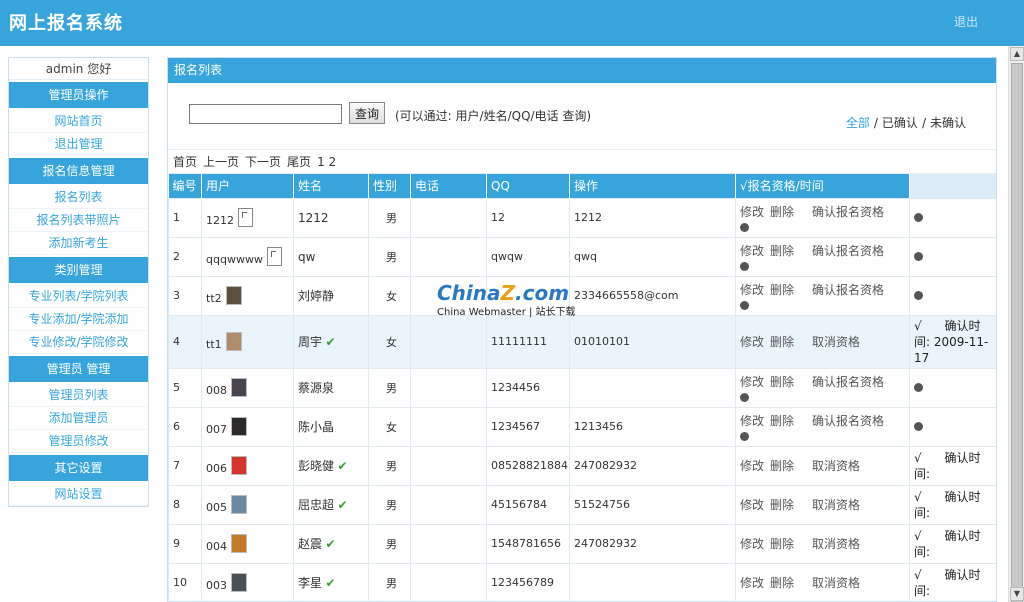  What do you see at coordinates (221, 162) in the screenshot?
I see `pager-prev: 上一页` at bounding box center [221, 162].